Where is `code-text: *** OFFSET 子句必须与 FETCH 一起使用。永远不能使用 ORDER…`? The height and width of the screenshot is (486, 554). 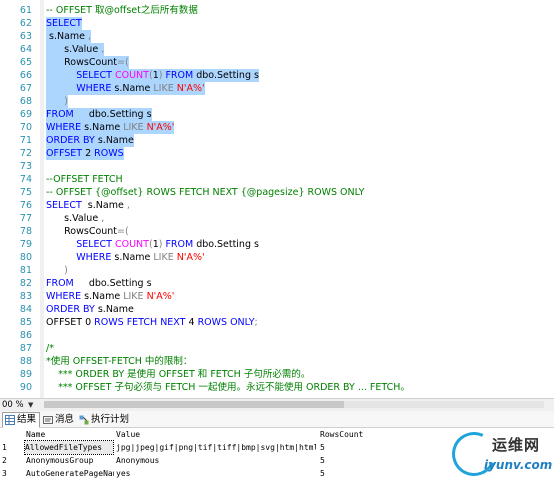 code-text: *** OFFSET 子句必须与 FETCH 一起使用。永远不能使用 ORDER… is located at coordinates (228, 387).